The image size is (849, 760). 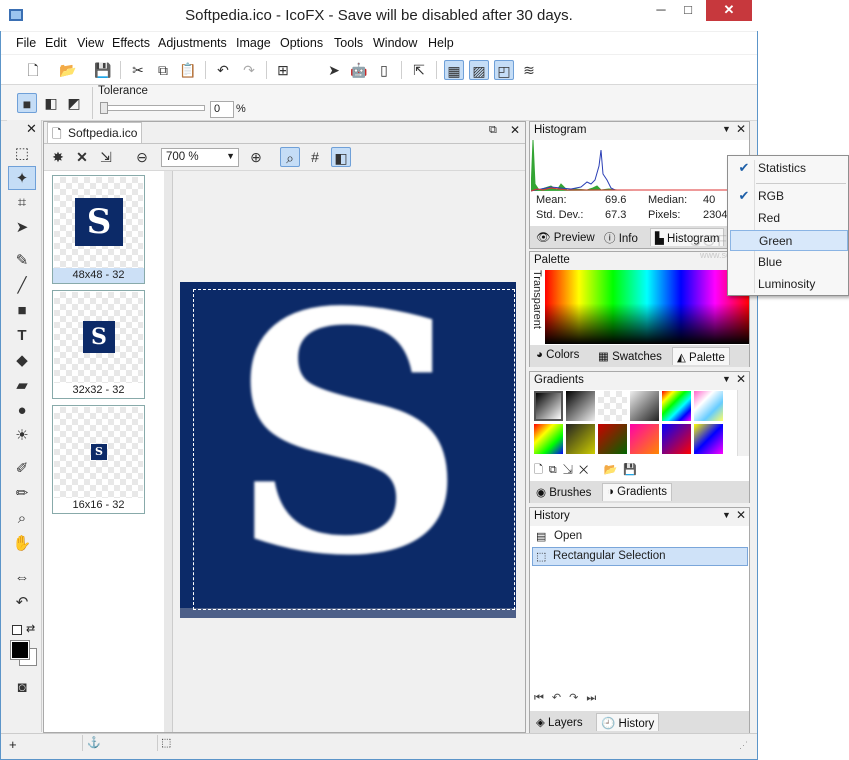 I want to click on magic-wand-tool-icon: ✦, so click(x=22, y=178).